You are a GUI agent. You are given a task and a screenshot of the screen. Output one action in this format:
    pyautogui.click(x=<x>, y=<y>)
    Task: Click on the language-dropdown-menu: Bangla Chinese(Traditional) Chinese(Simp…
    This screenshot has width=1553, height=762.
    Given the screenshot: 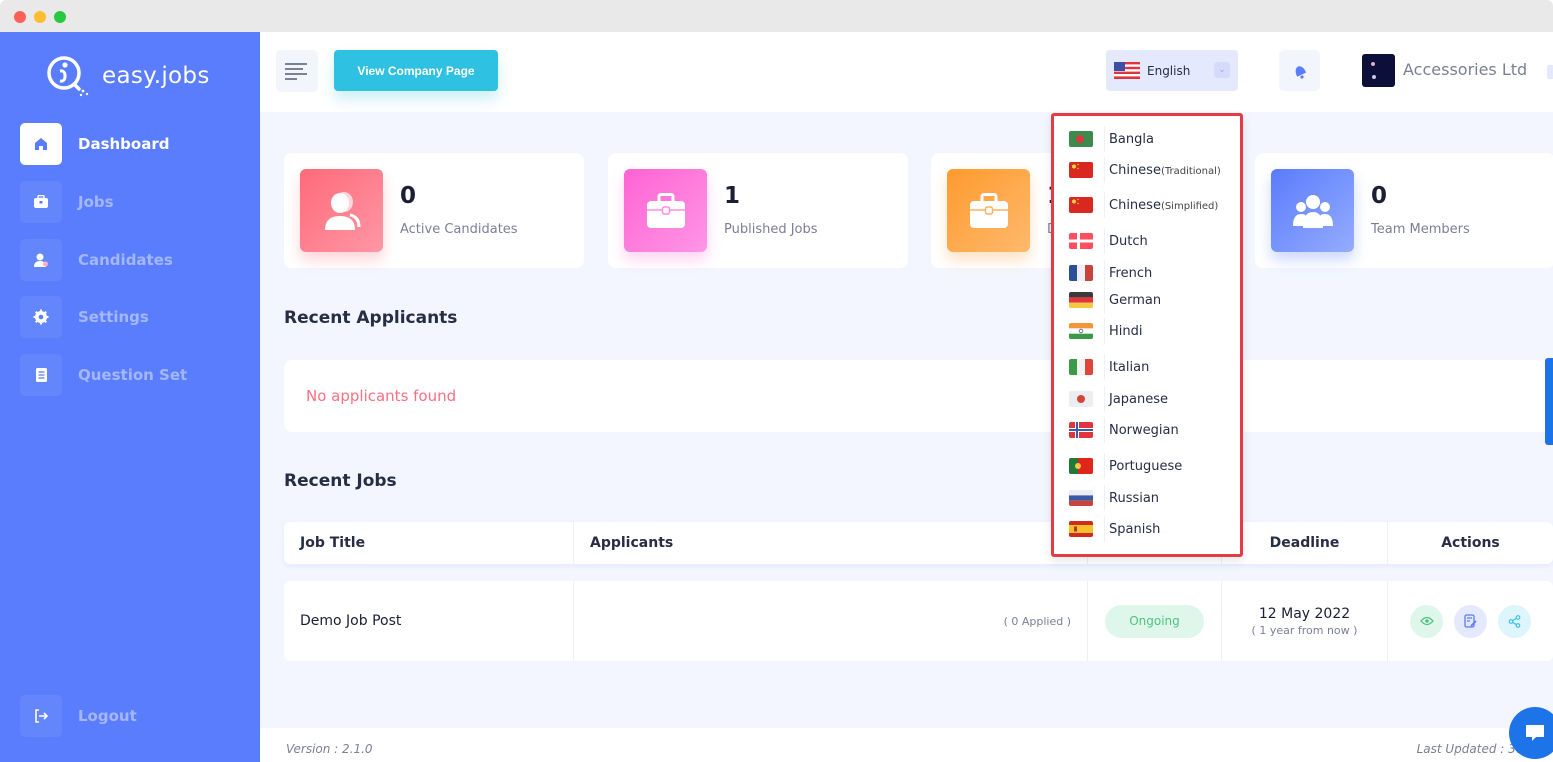 What is the action you would take?
    pyautogui.click(x=1147, y=335)
    